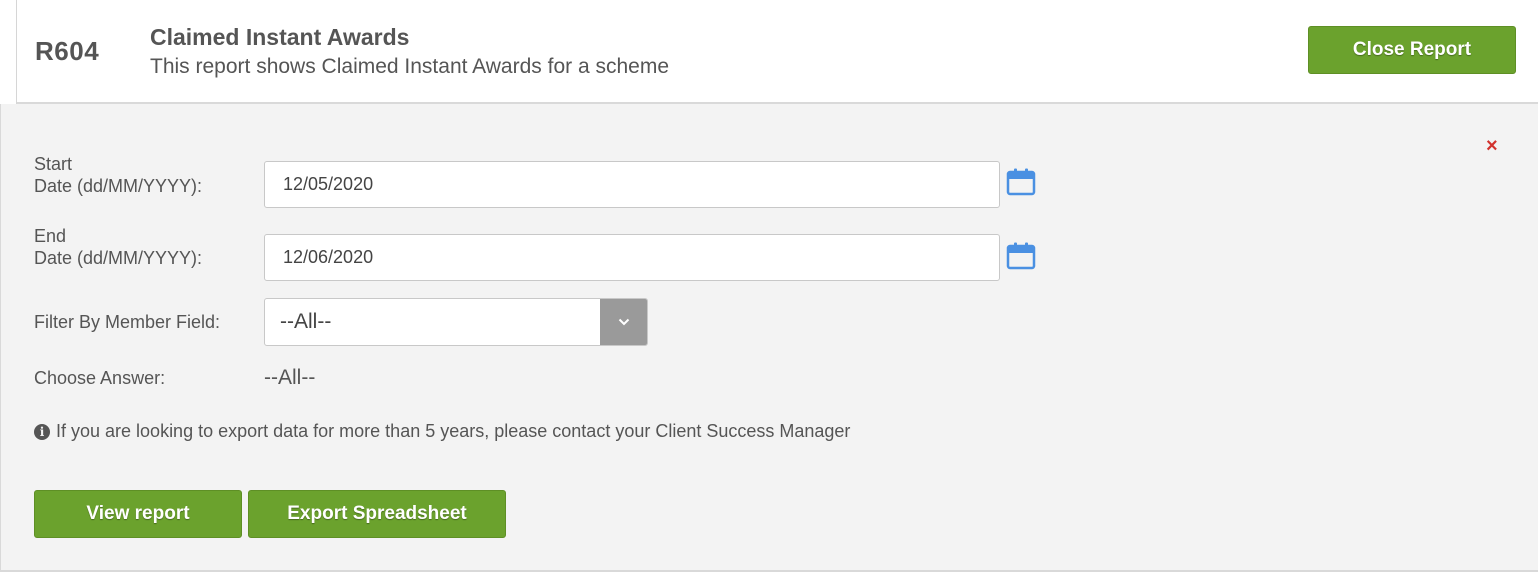 The width and height of the screenshot is (1538, 572). I want to click on close-icon: ×, so click(1492, 146).